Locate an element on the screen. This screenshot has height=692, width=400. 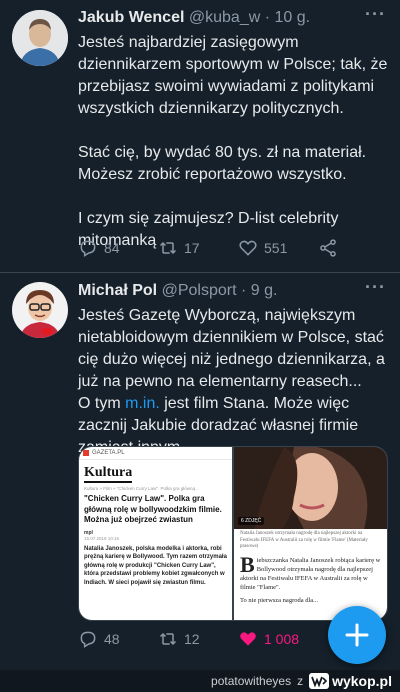
like-button-liked: 1 008 is located at coordinates (268, 639).